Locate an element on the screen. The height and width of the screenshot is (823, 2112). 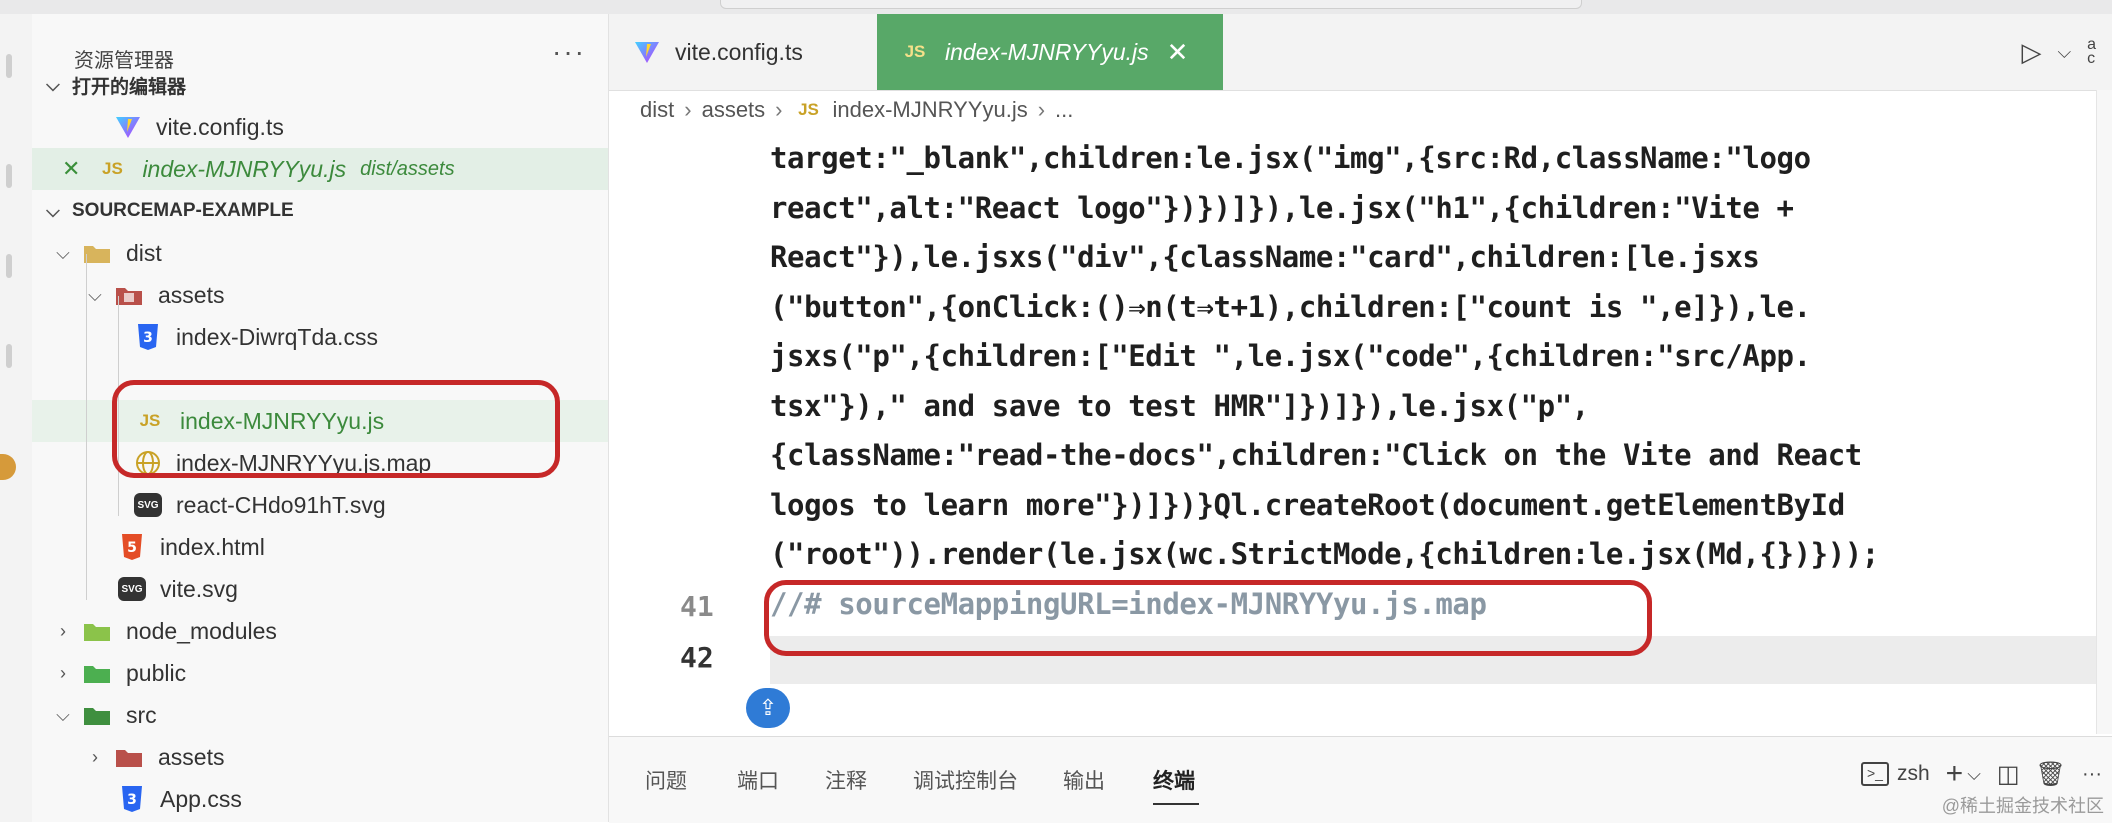
breadcrumb-item: index-MJNRYYyu.js is located at coordinates (930, 110).